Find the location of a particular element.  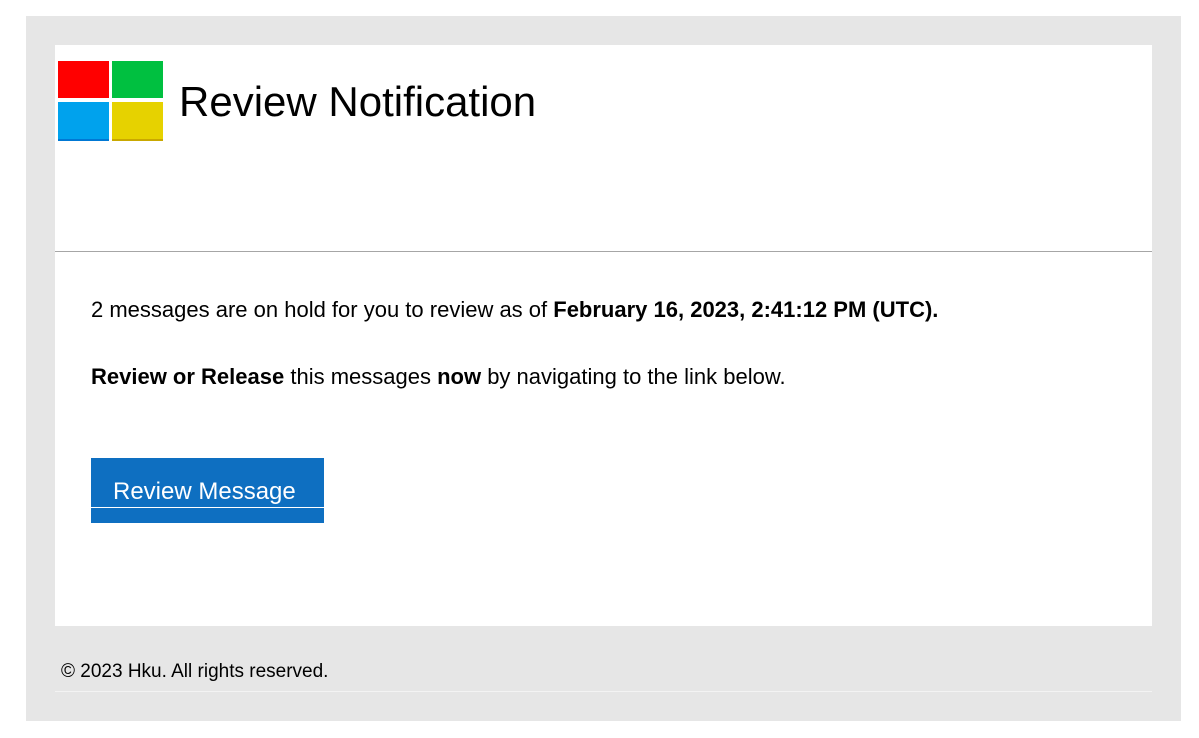

review-message-button: Review Message is located at coordinates (207, 490).